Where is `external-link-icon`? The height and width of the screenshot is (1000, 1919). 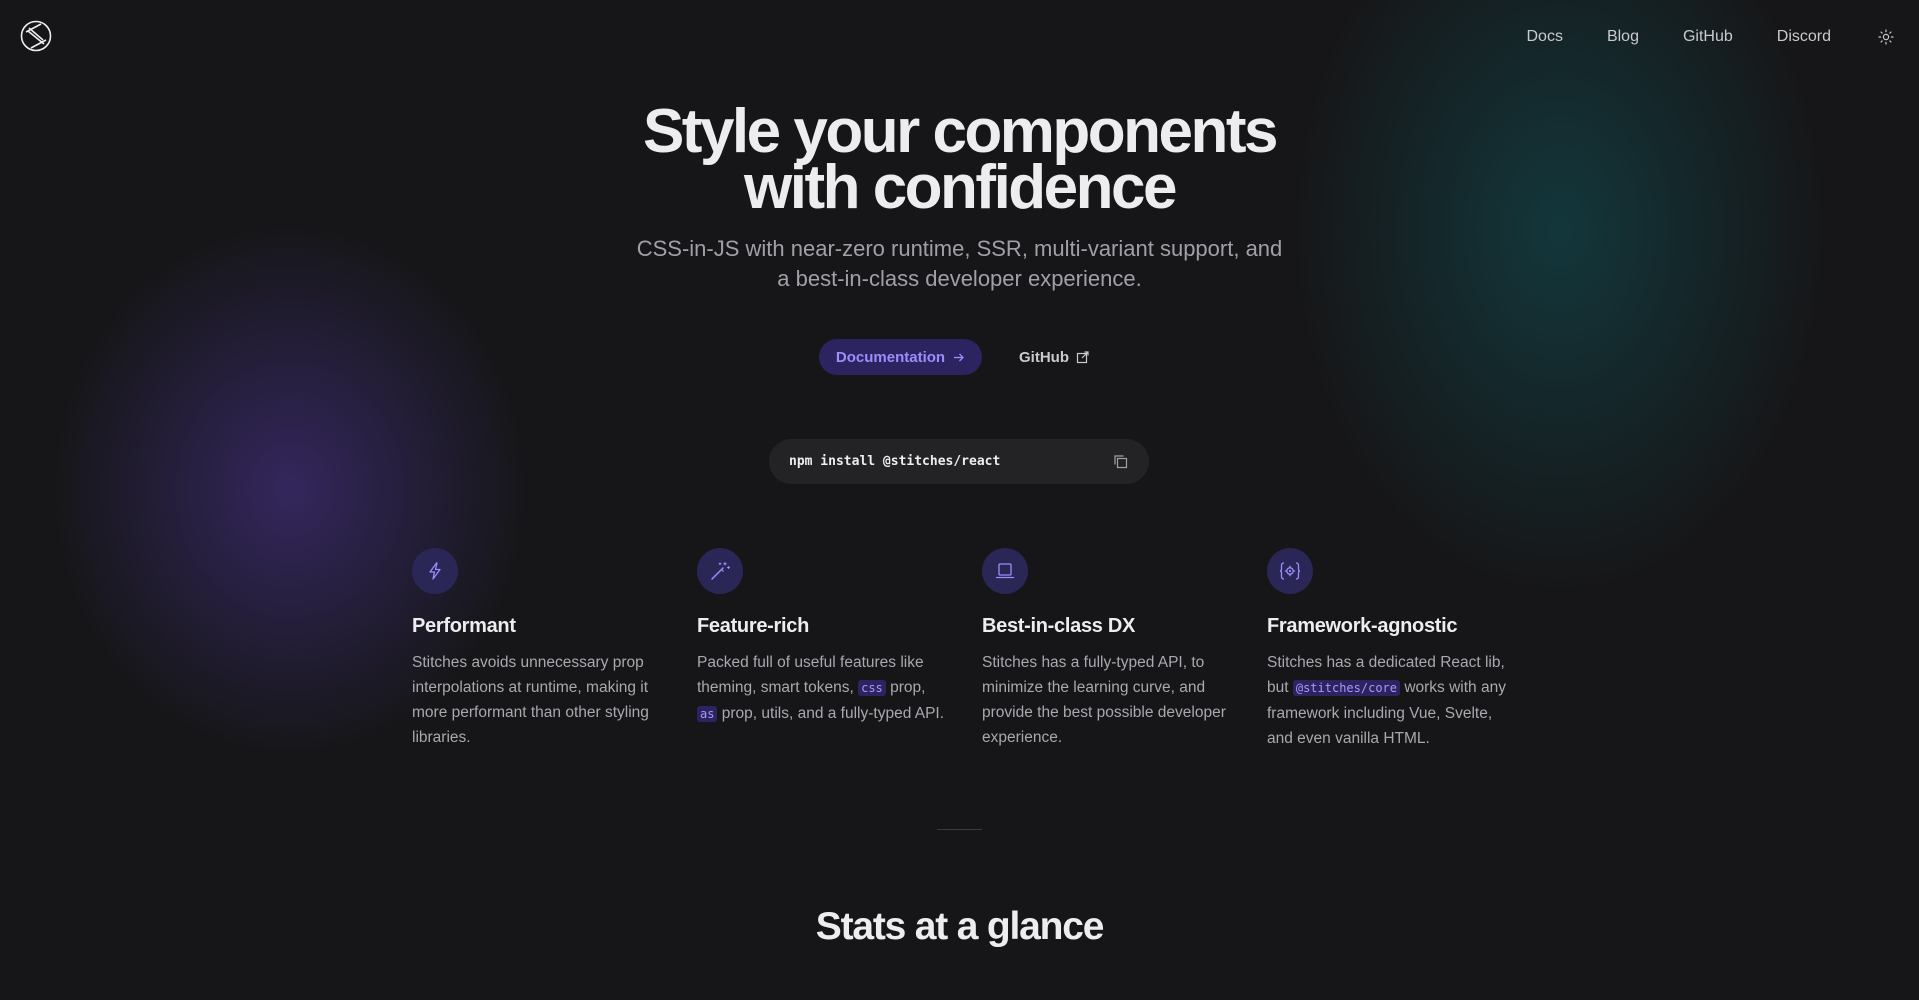 external-link-icon is located at coordinates (1082, 356).